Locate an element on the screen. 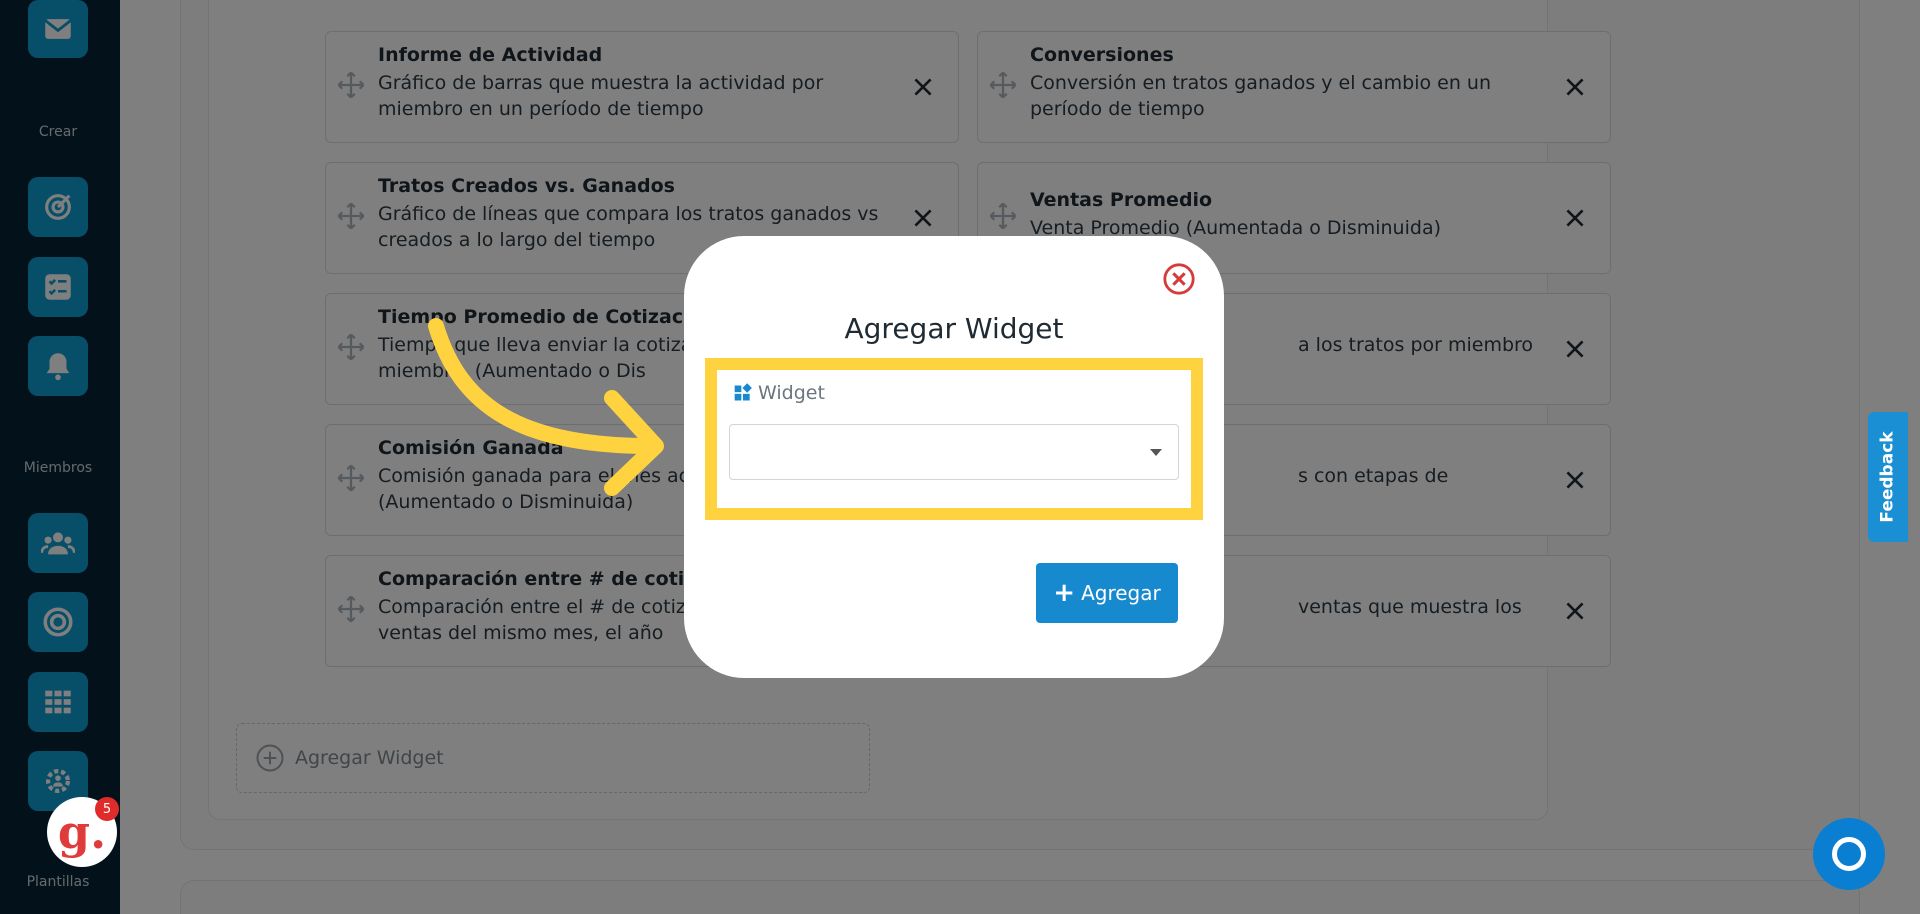 This screenshot has width=1920, height=914. notification-badge: 5 is located at coordinates (107, 809).